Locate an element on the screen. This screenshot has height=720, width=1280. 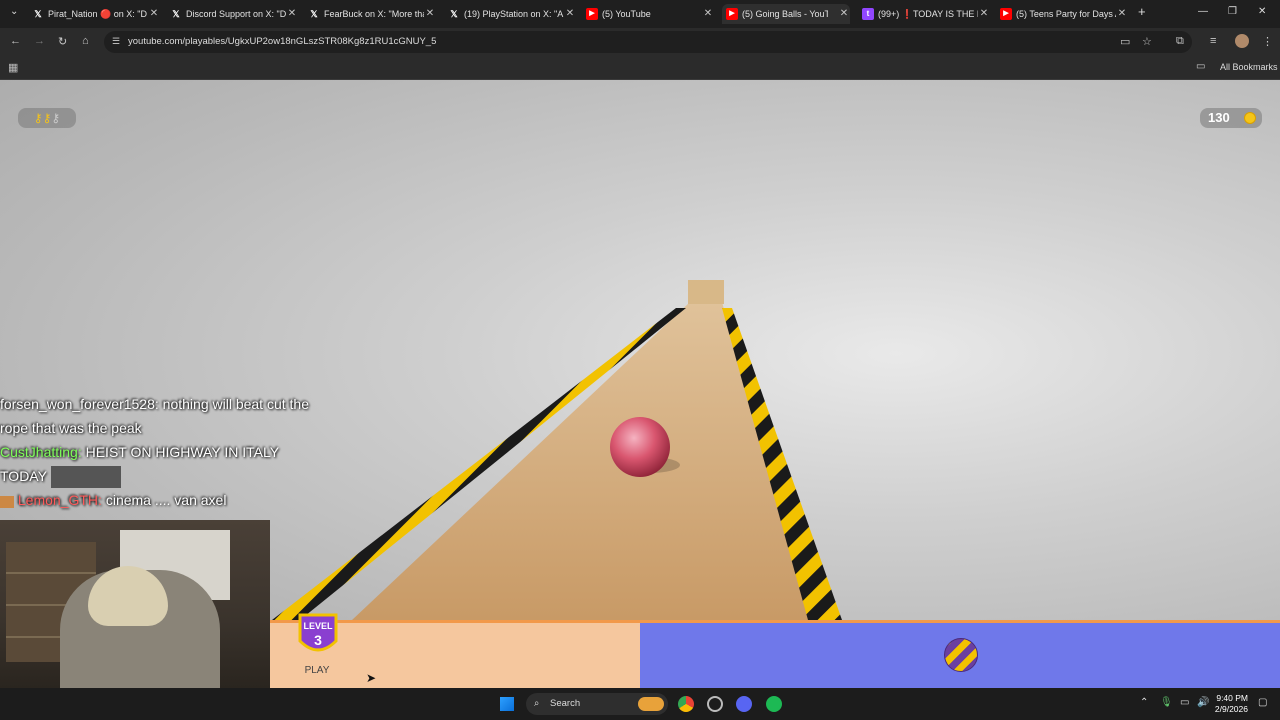
restore-icon: ❐ is located at coordinates (1232, 11).